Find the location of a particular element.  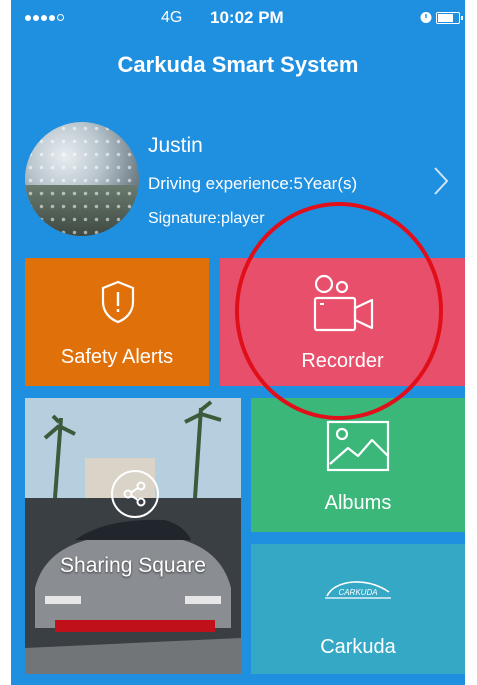

carkuda-logo: CARKUDA is located at coordinates (358, 590).